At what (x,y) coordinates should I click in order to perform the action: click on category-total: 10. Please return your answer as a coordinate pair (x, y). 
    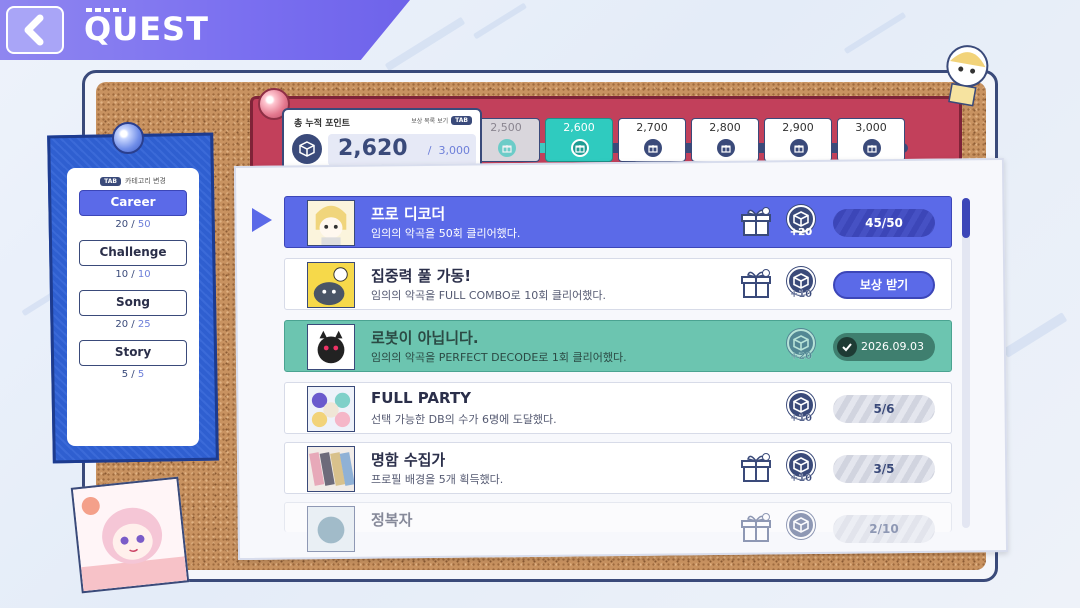
    Looking at the image, I should click on (144, 274).